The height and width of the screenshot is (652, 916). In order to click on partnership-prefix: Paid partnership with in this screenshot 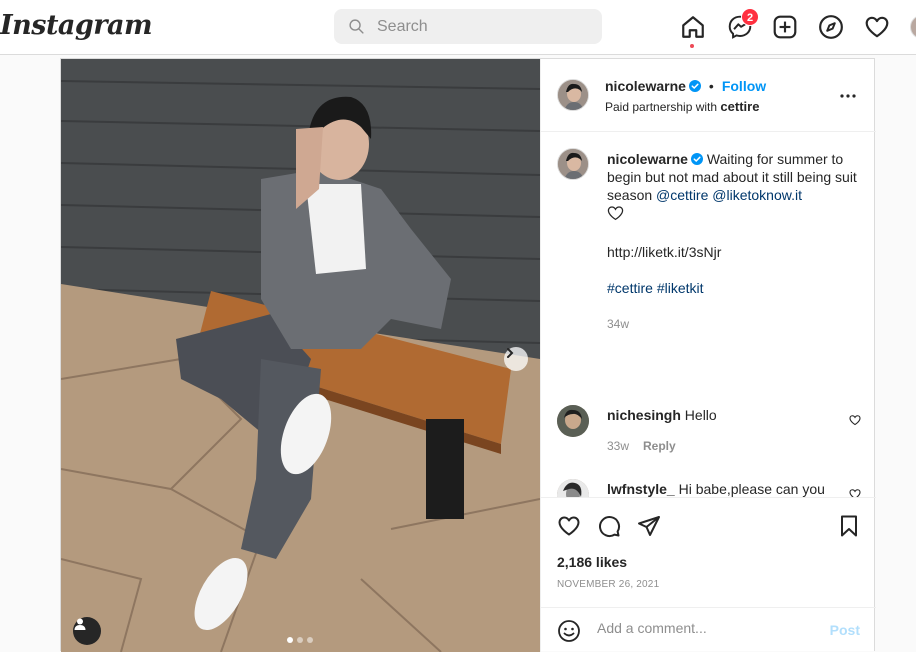, I will do `click(661, 107)`.